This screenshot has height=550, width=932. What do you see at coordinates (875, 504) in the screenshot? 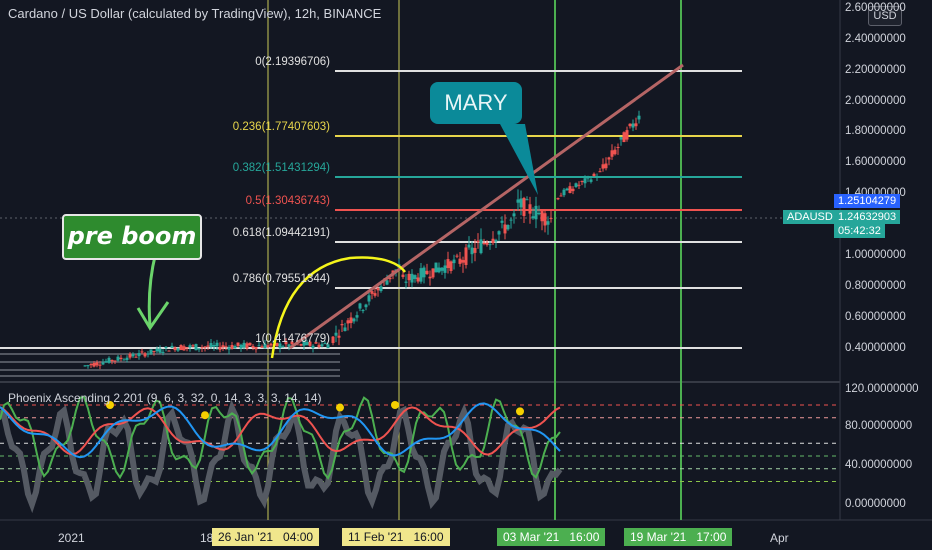
I see `indicator-axis-label: 0.00000000` at bounding box center [875, 504].